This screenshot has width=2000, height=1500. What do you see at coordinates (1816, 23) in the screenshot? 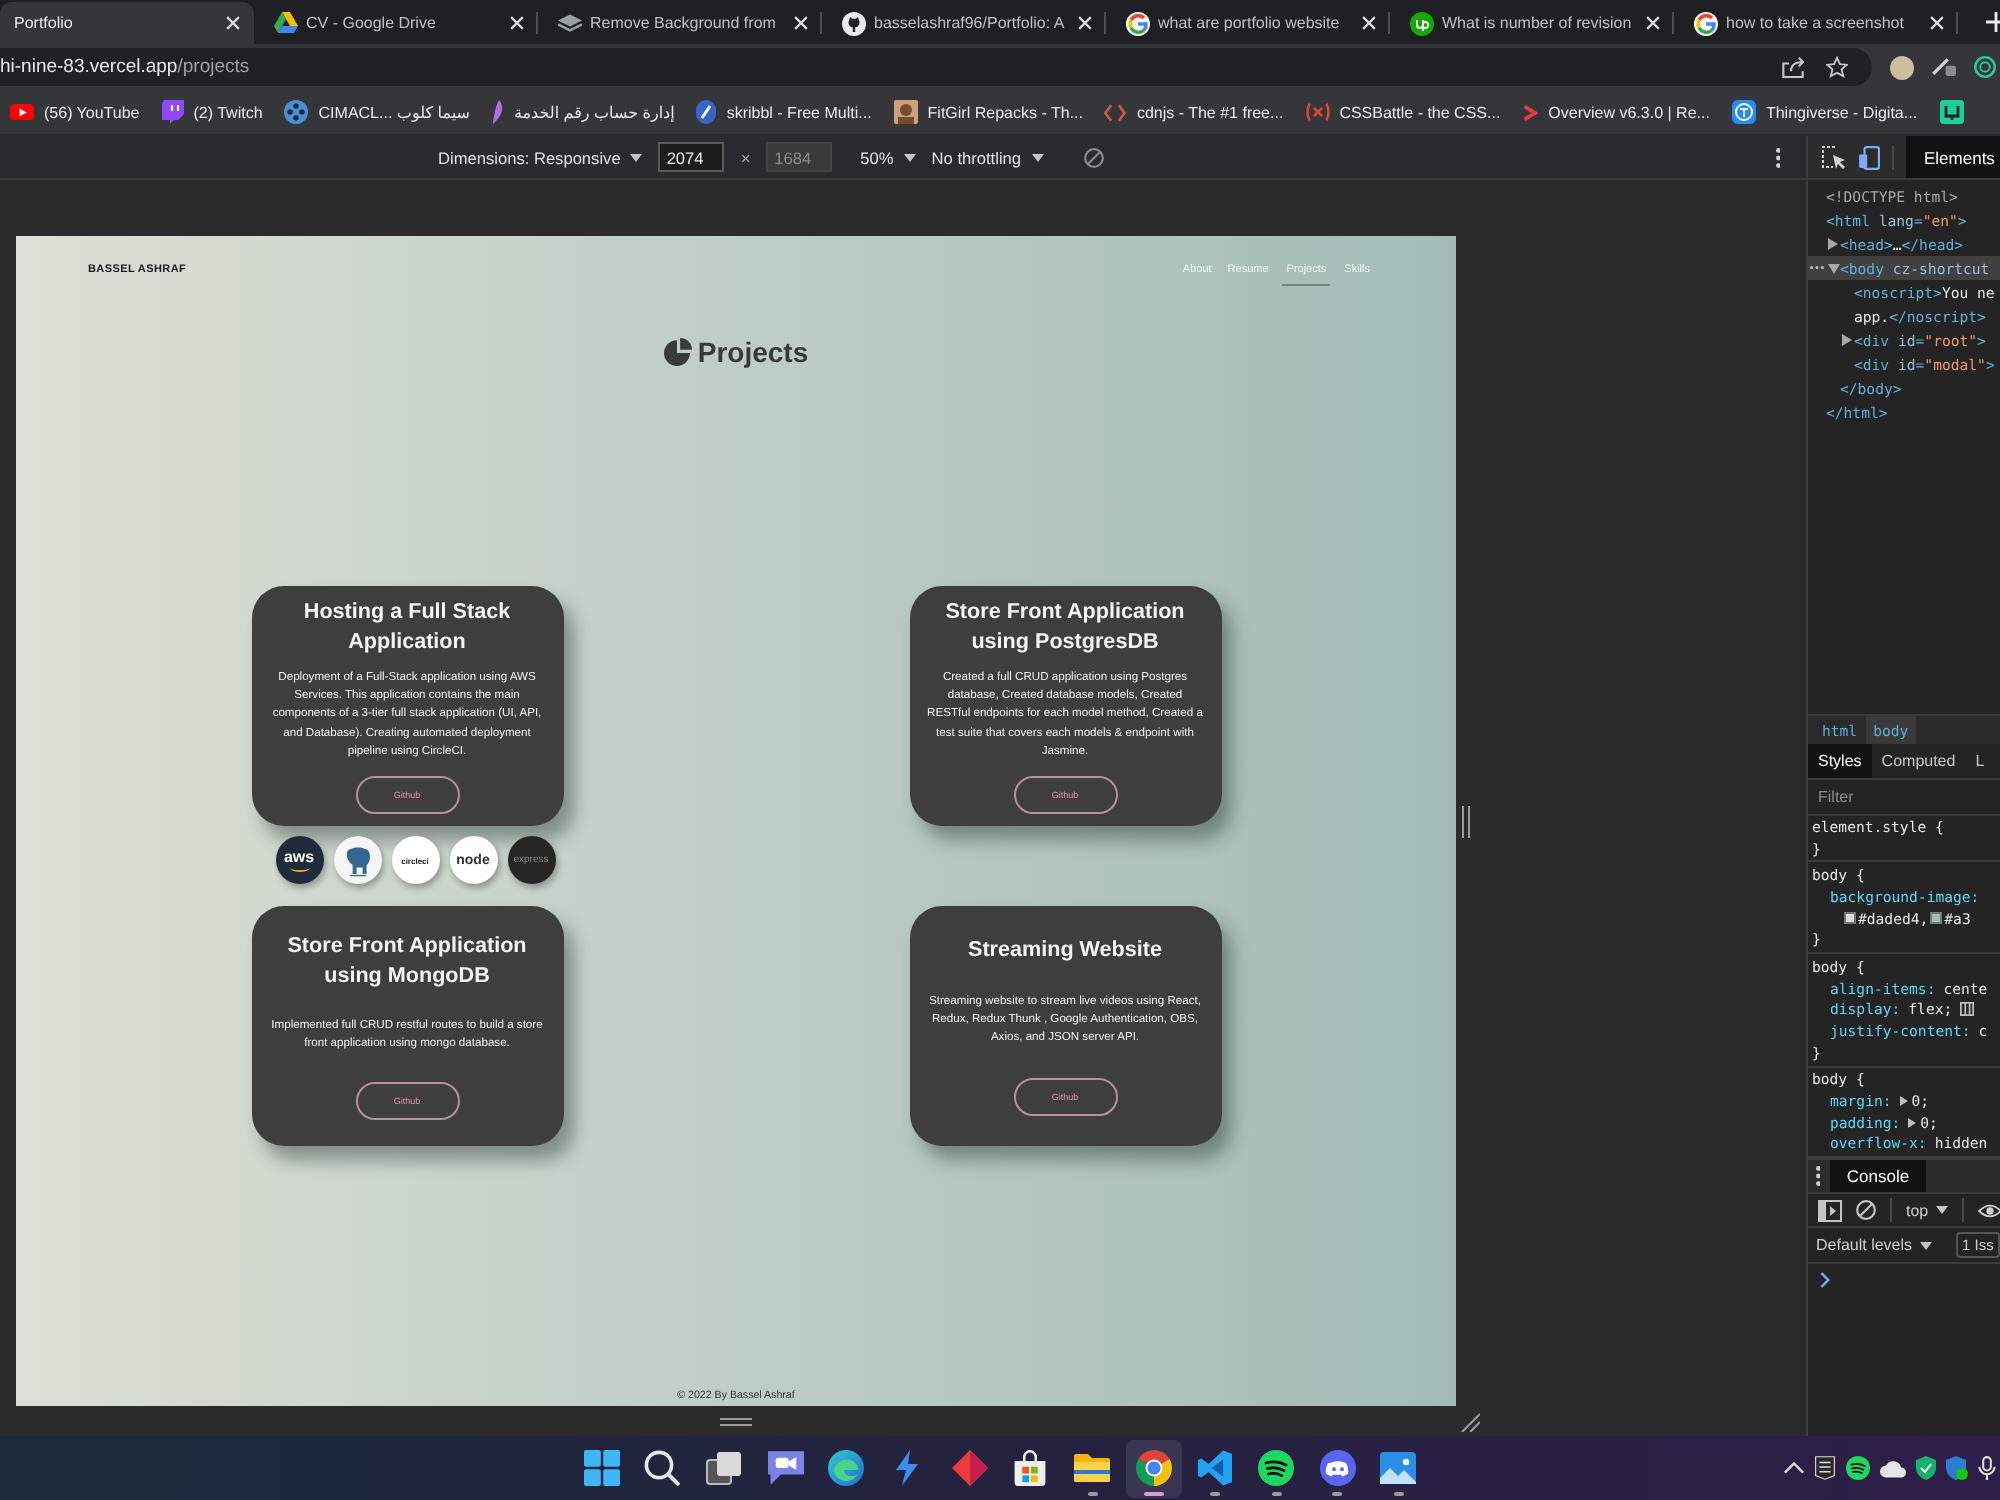
I see `browser-tab: how to take a screenshot` at bounding box center [1816, 23].